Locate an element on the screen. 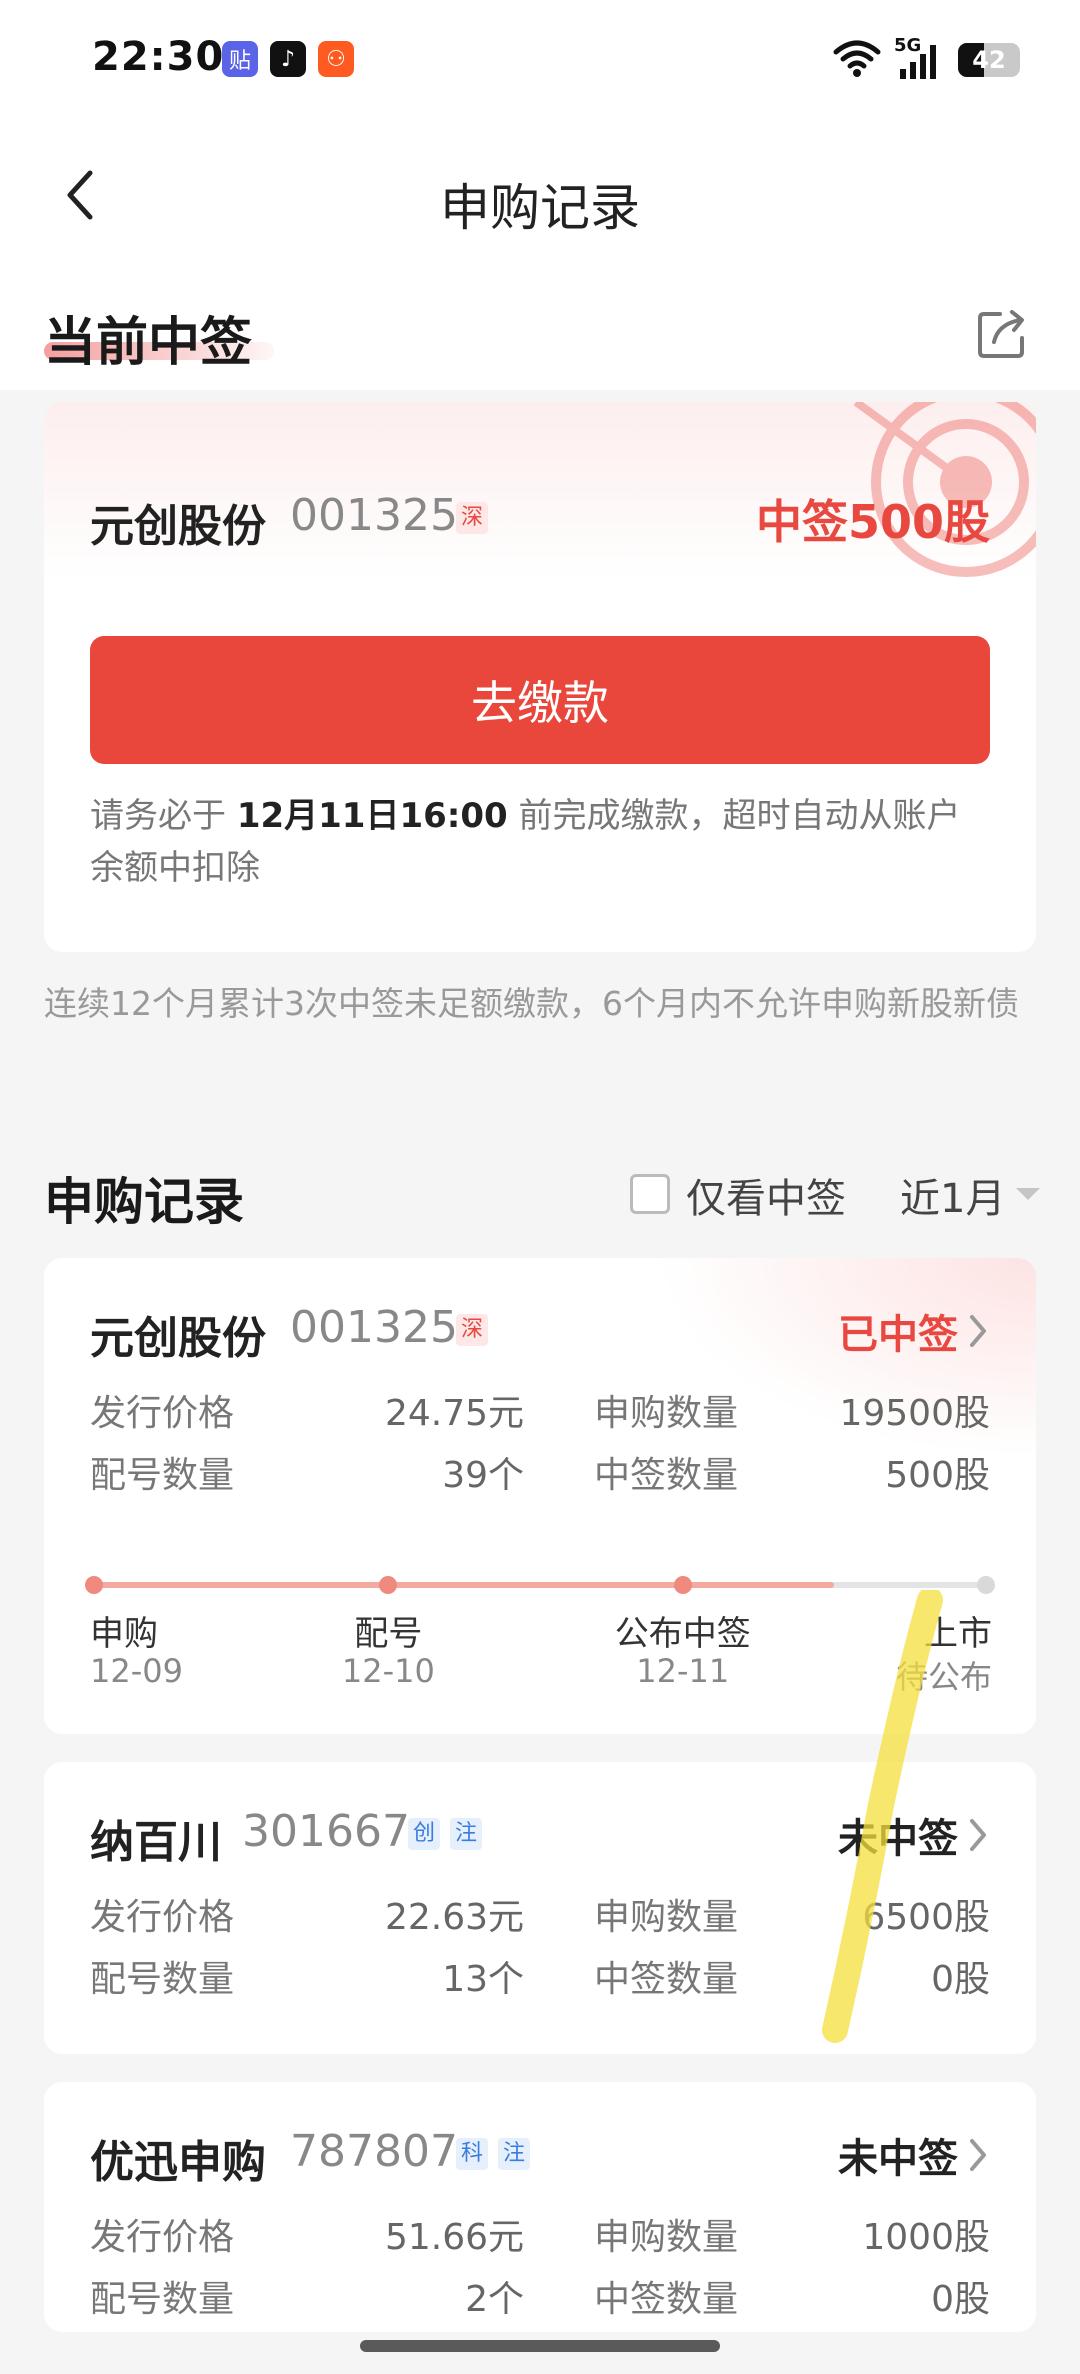 The width and height of the screenshot is (1080, 2374). record-tags: 创 注 is located at coordinates (445, 1834).